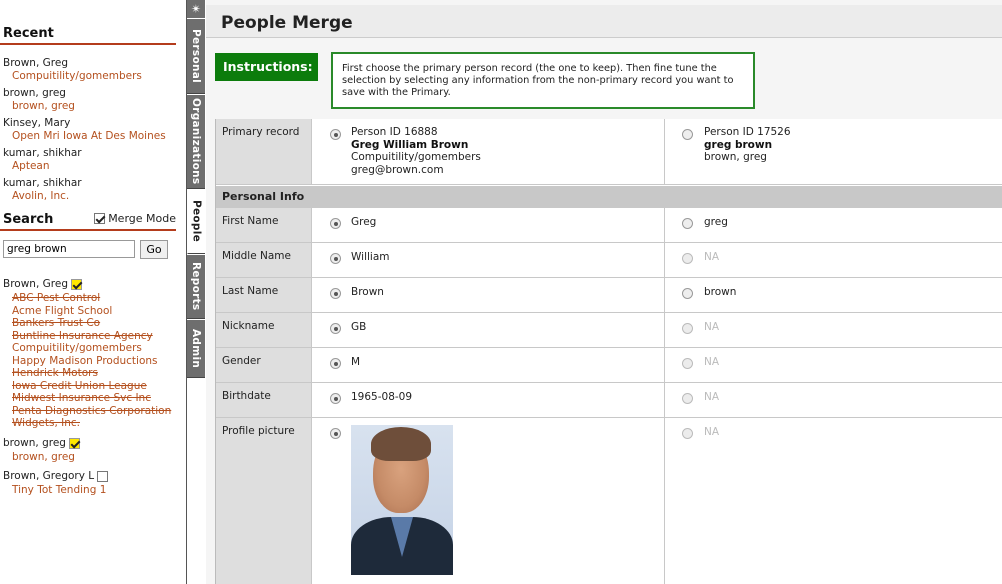 The image size is (1002, 584). I want to click on tab-reports-label: Reports, so click(196, 286).